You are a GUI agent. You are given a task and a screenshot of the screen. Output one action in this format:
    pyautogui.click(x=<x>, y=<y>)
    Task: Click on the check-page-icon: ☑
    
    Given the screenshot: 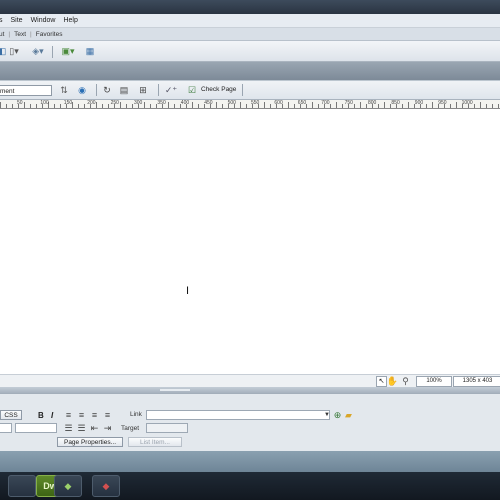 What is the action you would take?
    pyautogui.click(x=192, y=90)
    